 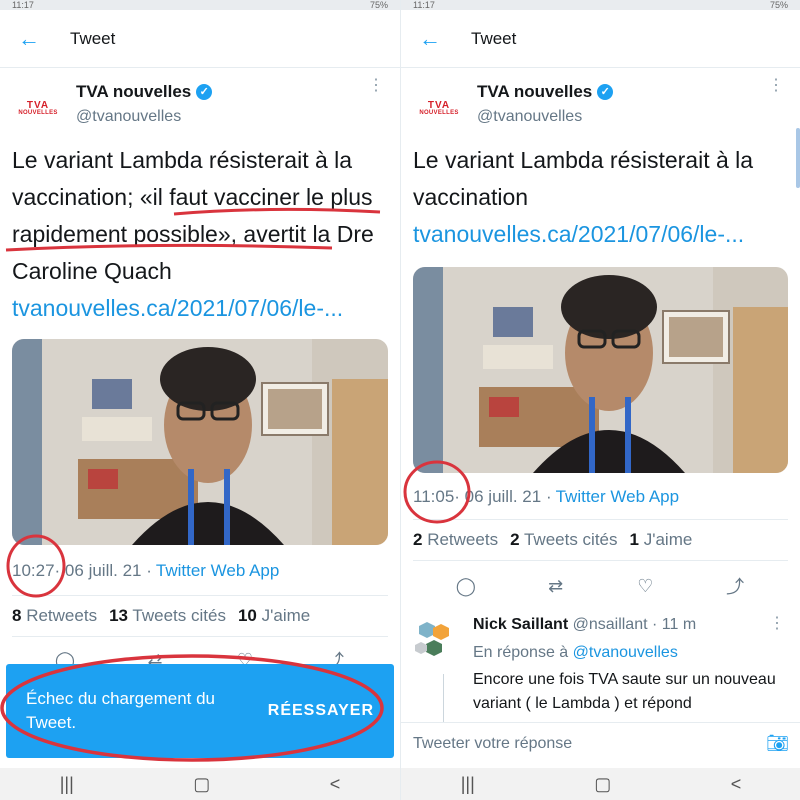 I want to click on tweet-meta: 11:05 · 06 juill. 21 · Twitter Web App, so click(x=600, y=497).